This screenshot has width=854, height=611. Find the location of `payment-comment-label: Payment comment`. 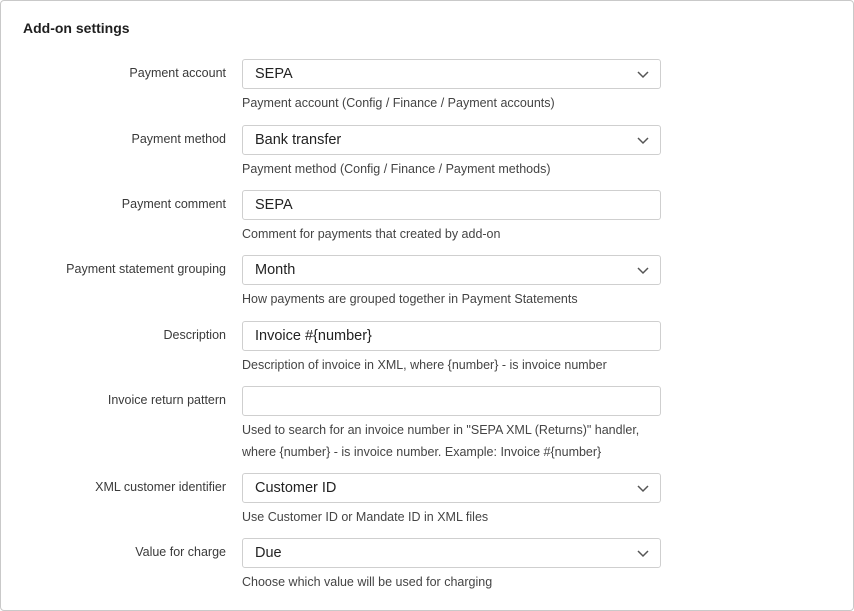

payment-comment-label: Payment comment is located at coordinates (173, 204).